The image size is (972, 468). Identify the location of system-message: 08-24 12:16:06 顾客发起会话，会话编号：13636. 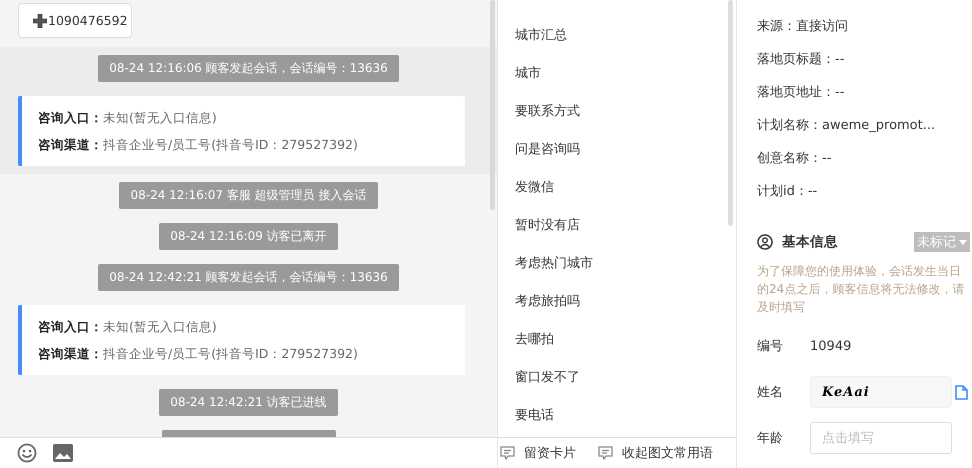
(248, 68).